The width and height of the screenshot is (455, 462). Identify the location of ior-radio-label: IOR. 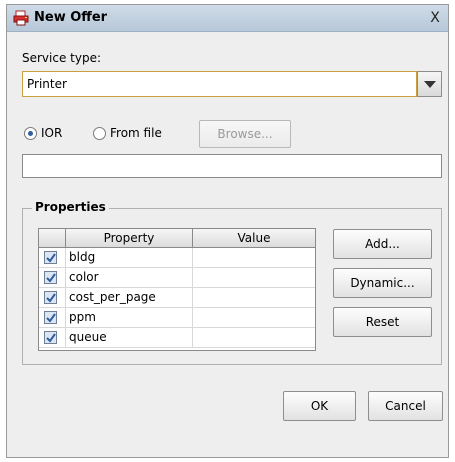
(52, 133).